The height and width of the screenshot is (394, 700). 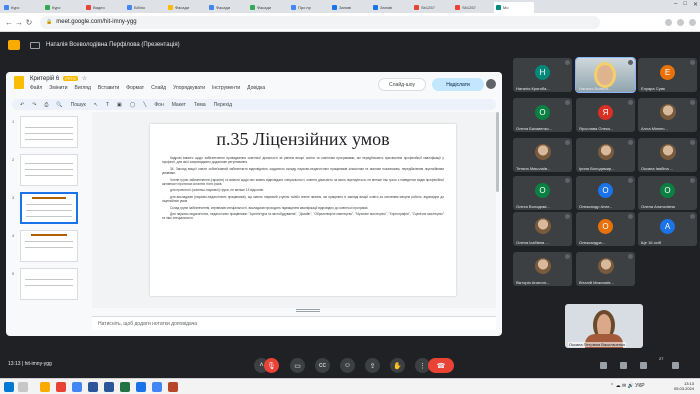 What do you see at coordinates (107, 105) in the screenshot?
I see `textbox-icon: T` at bounding box center [107, 105].